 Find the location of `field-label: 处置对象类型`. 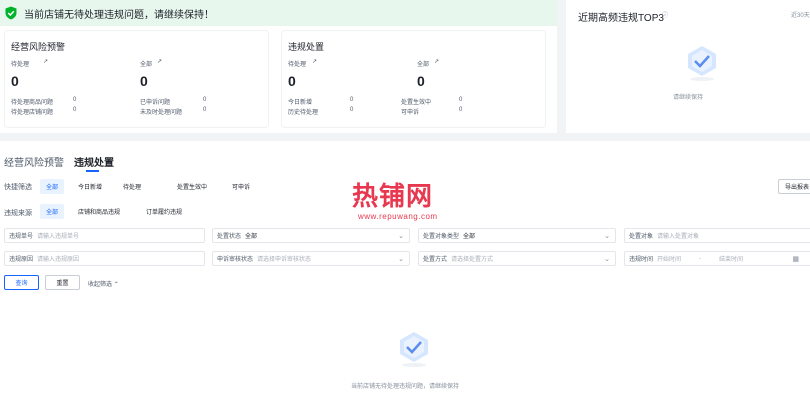

field-label: 处置对象类型 is located at coordinates (441, 237).